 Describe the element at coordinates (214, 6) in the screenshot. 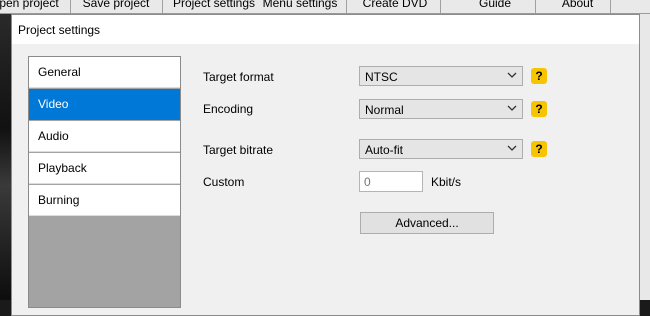

I see `menu-project-settings: Project settings` at that location.